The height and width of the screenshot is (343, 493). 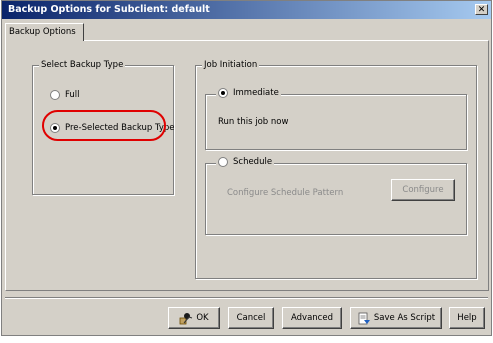 I want to click on immediate-description: Run this job now, so click(x=253, y=122).